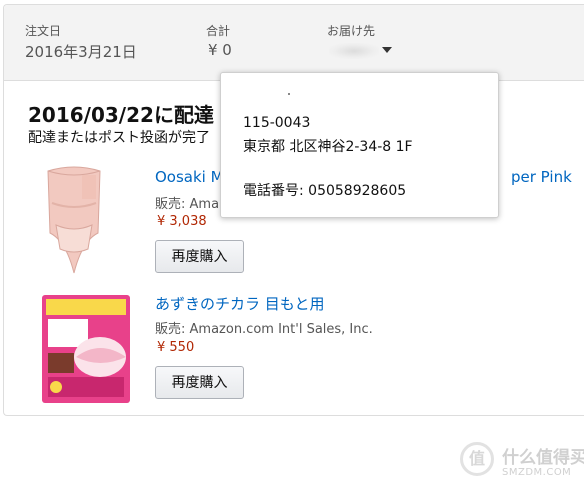  I want to click on watermark-logo-icon: 值, so click(477, 459).